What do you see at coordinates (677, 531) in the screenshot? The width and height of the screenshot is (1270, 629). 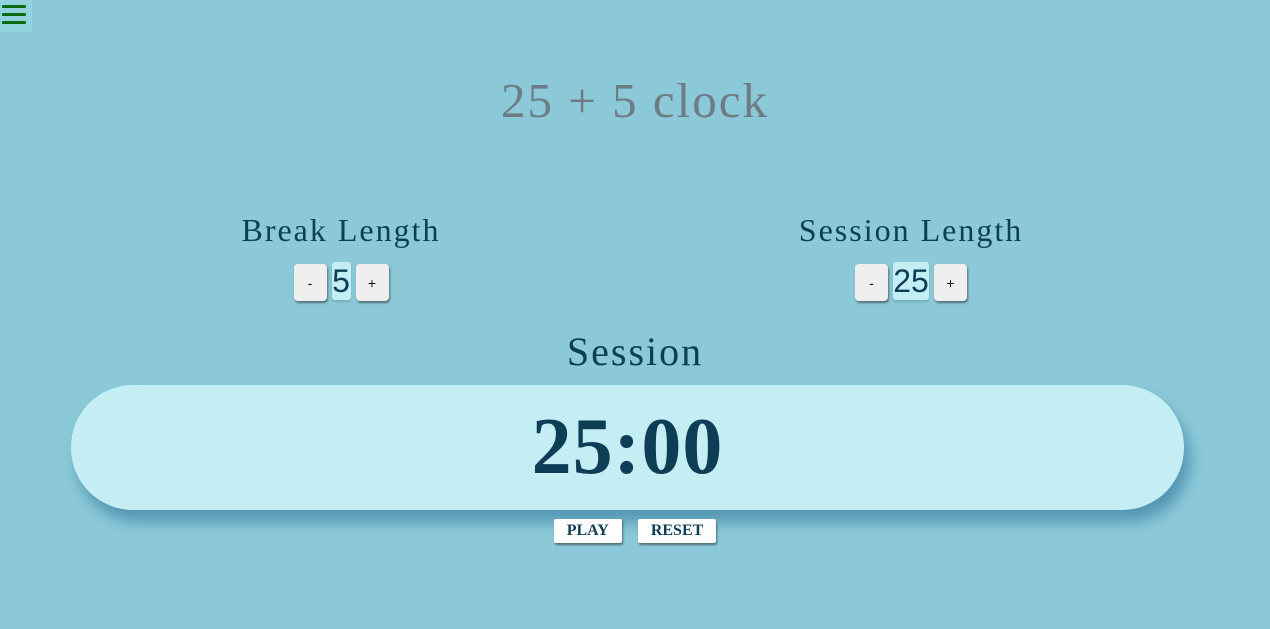 I see `reset-button: RESET` at bounding box center [677, 531].